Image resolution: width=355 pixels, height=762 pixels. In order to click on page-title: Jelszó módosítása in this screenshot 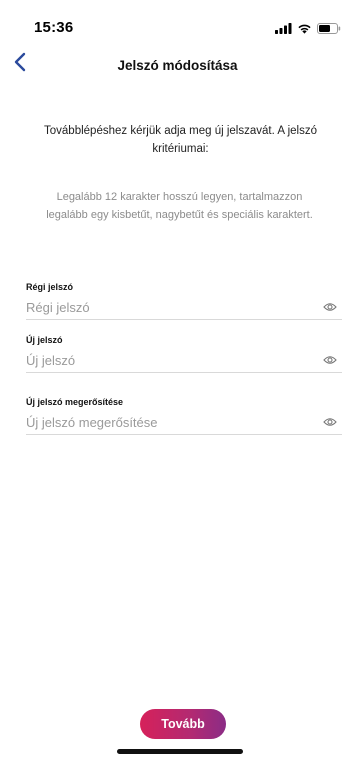, I will do `click(177, 65)`.